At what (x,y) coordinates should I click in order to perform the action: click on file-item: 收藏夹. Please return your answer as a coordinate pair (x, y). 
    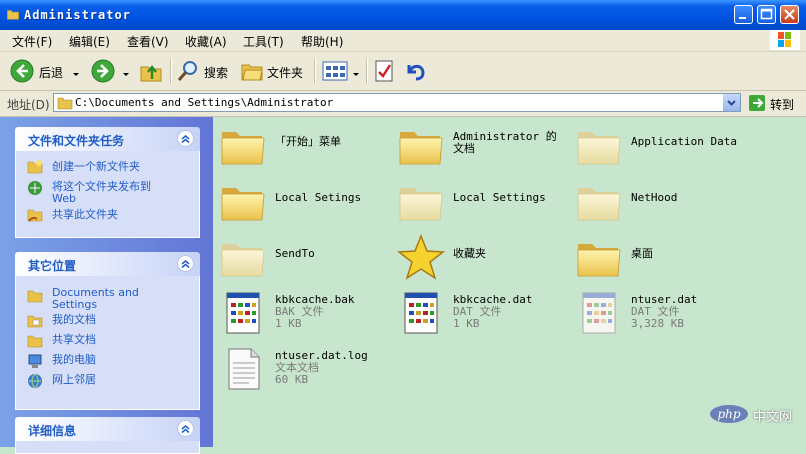
    Looking at the image, I should click on (482, 260).